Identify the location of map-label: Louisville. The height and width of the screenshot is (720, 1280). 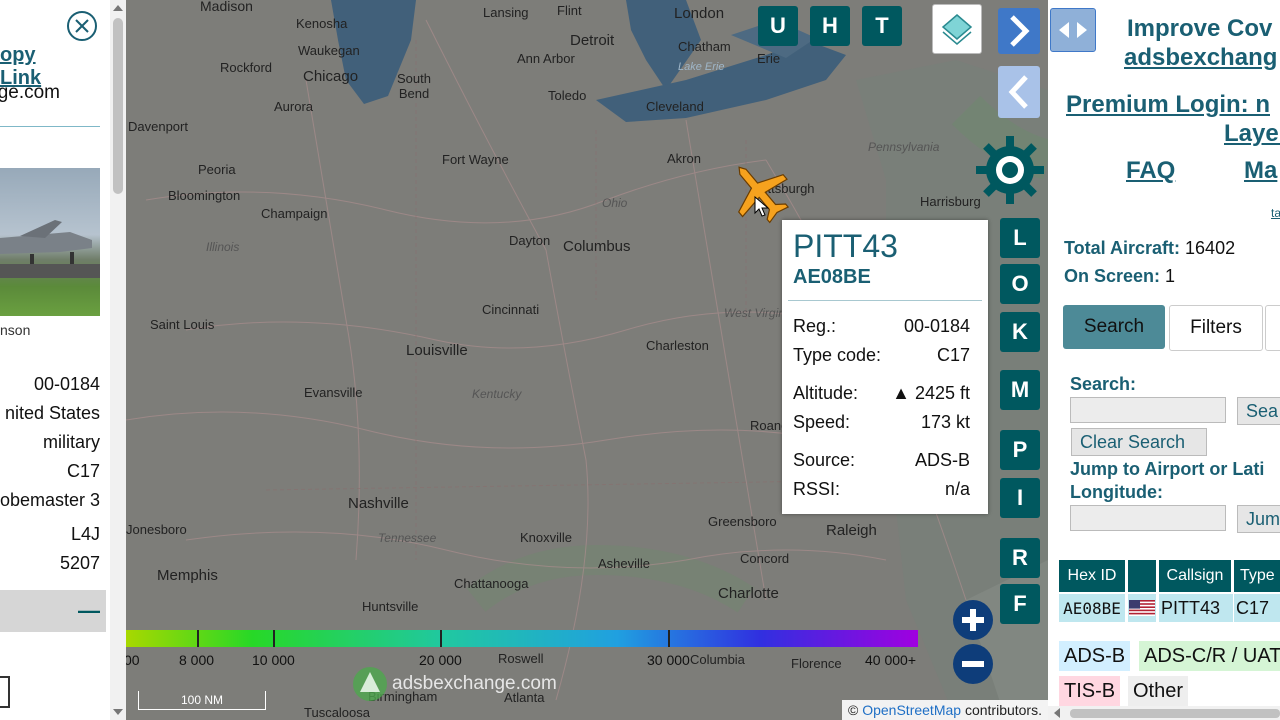
(437, 350).